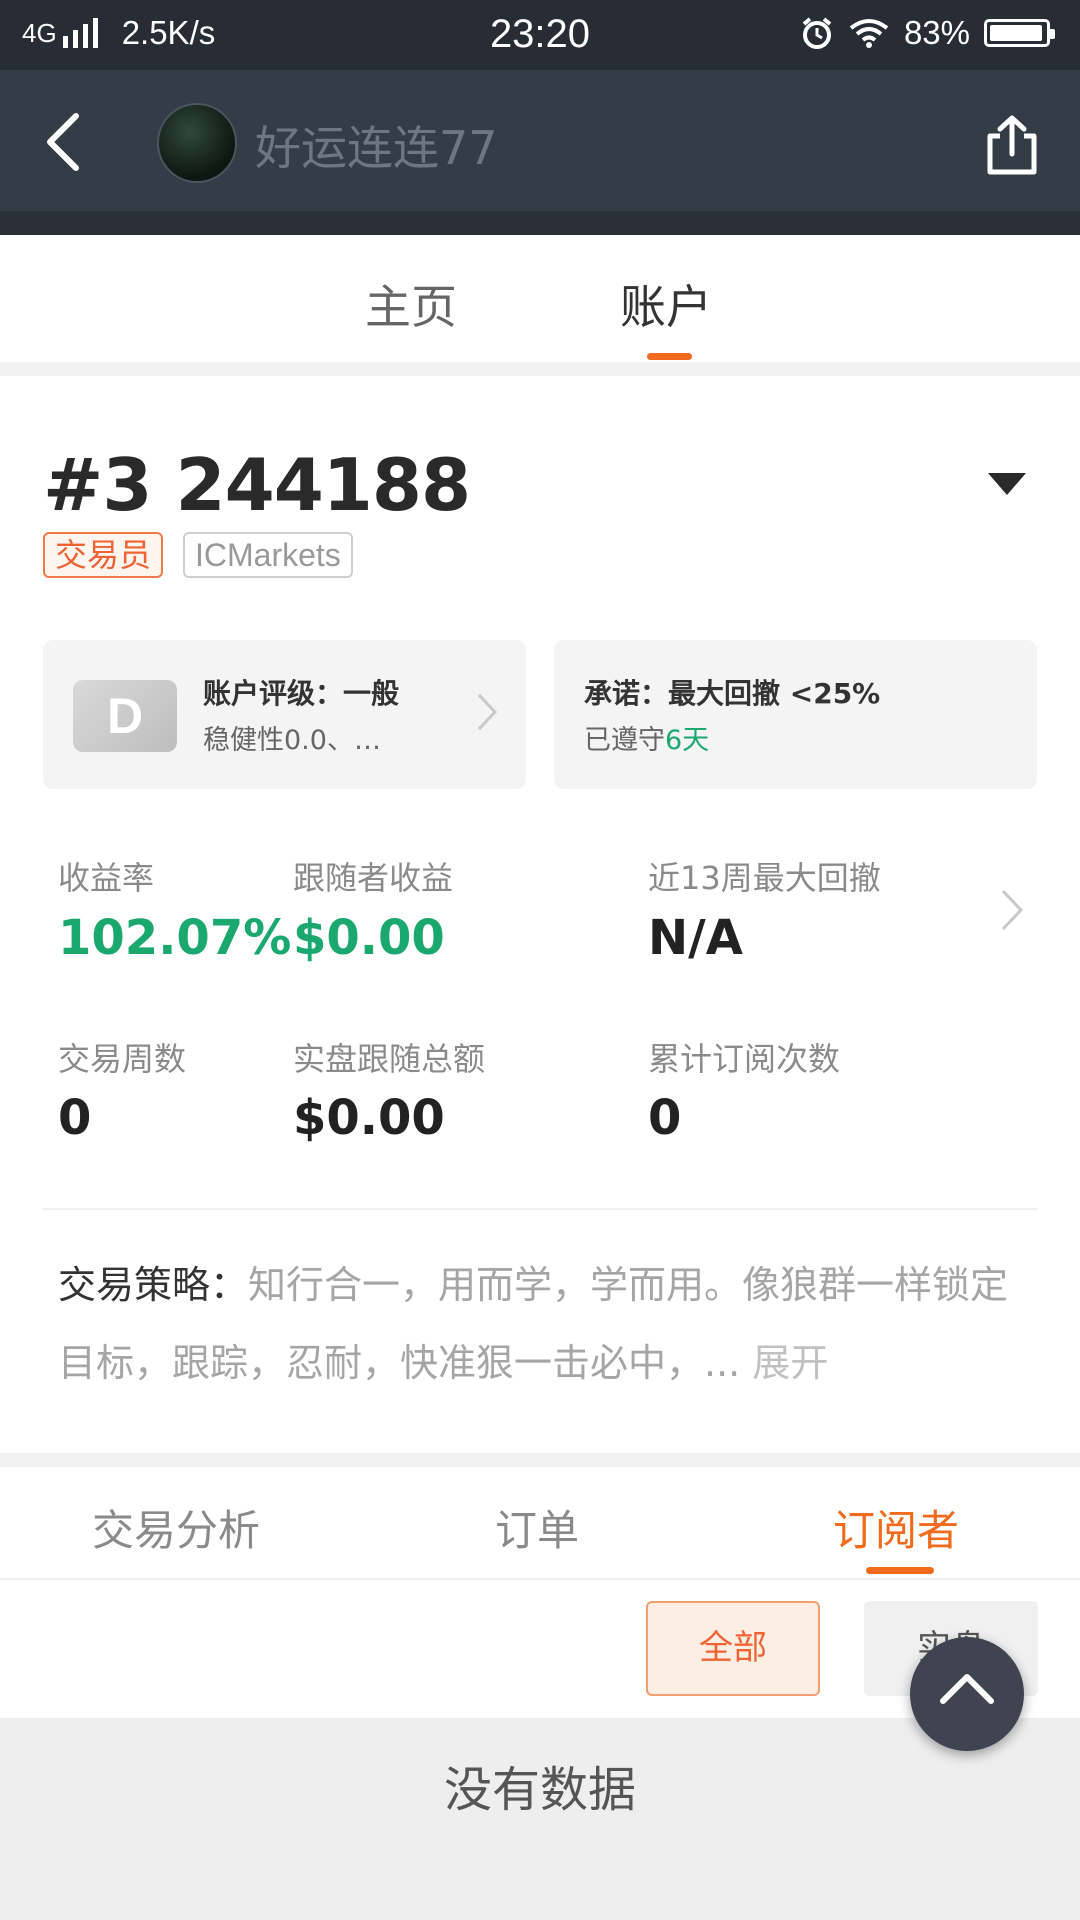 Image resolution: width=1080 pixels, height=1920 pixels. Describe the element at coordinates (733, 1648) in the screenshot. I see `filter-all-button: 全部` at that location.